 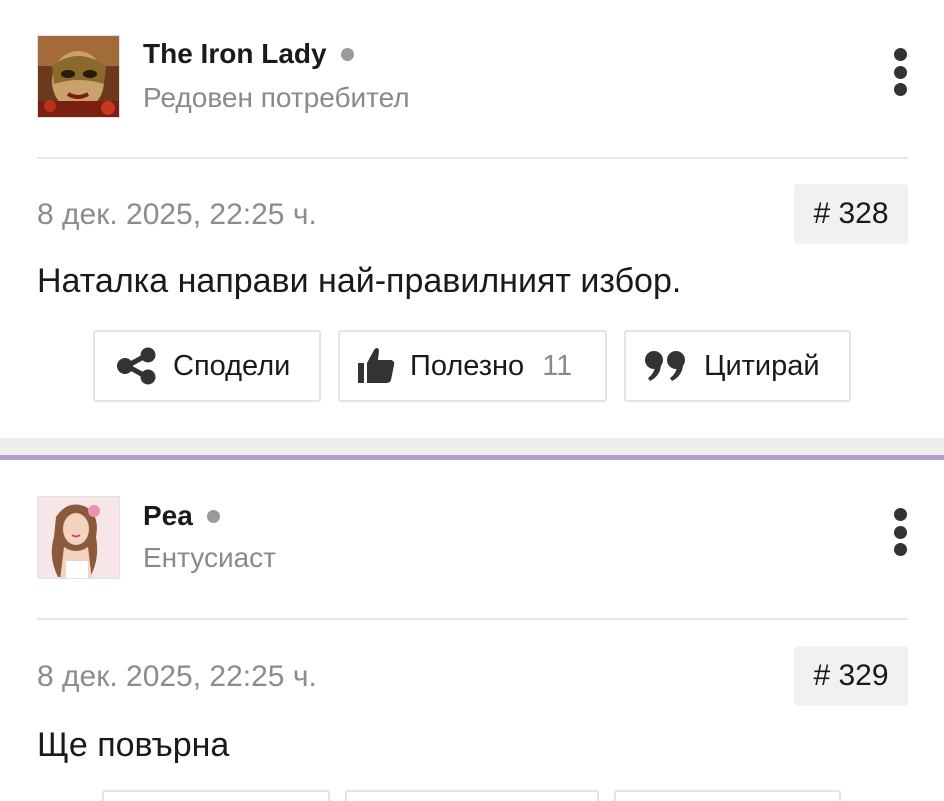 What do you see at coordinates (762, 365) in the screenshot?
I see `quote-label: Цитирай` at bounding box center [762, 365].